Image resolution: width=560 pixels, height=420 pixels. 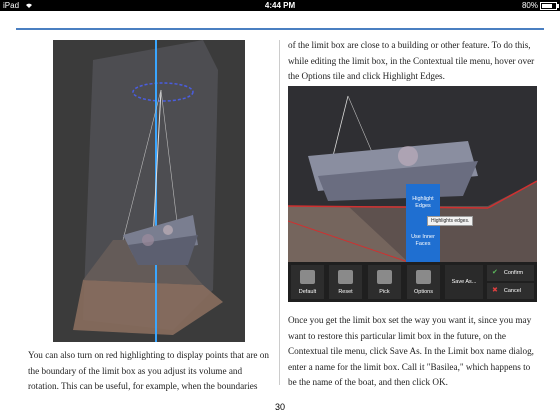 I want to click on cancel-button: ✖ Cancel, so click(x=510, y=291).